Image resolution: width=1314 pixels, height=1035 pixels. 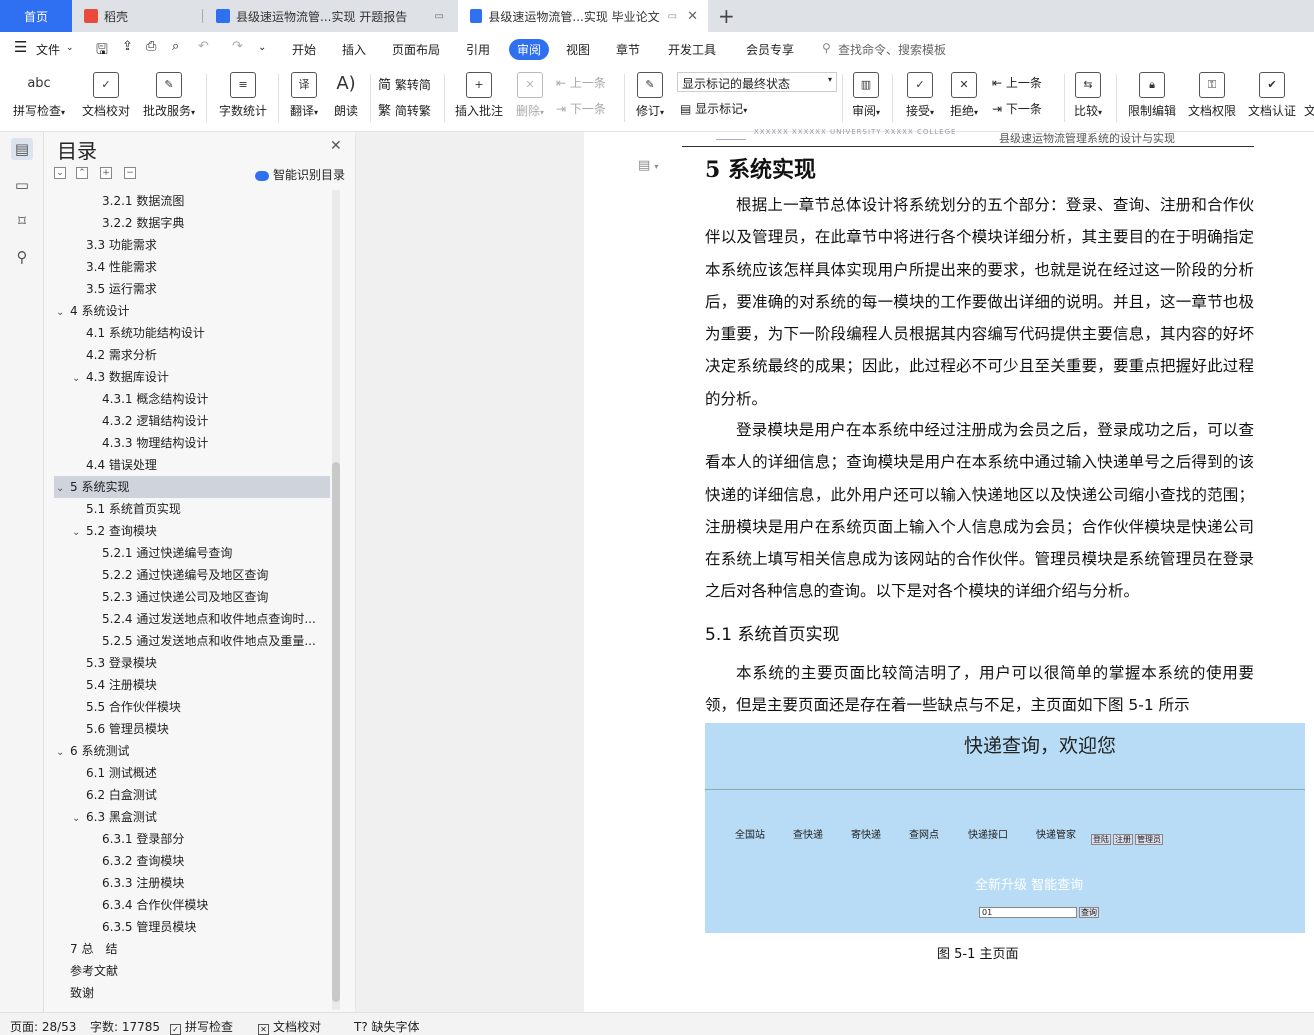 What do you see at coordinates (692, 16) in the screenshot?
I see `close-tab-icon: ✕` at bounding box center [692, 16].